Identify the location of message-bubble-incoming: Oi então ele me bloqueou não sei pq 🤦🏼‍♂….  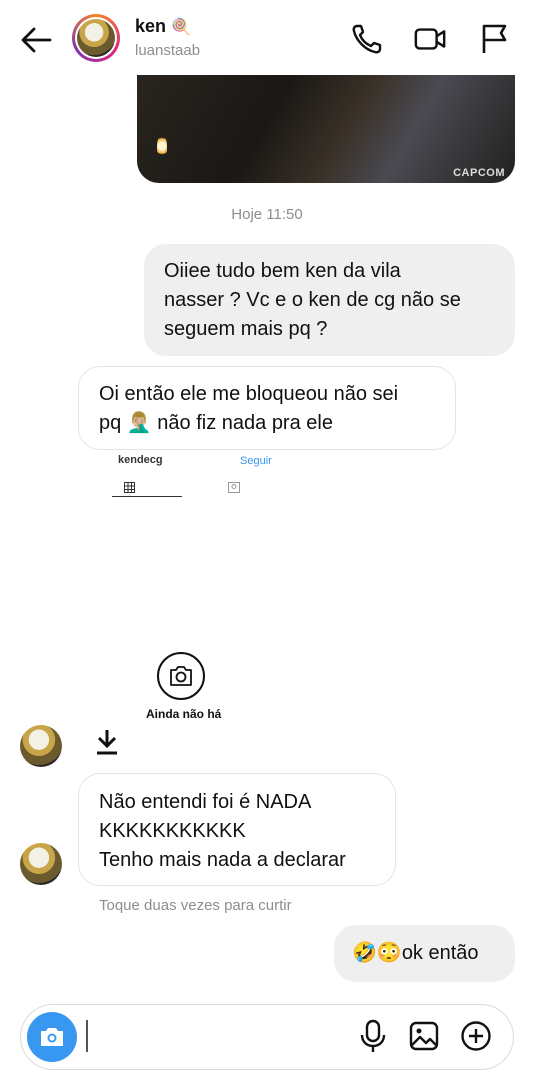
(267, 408).